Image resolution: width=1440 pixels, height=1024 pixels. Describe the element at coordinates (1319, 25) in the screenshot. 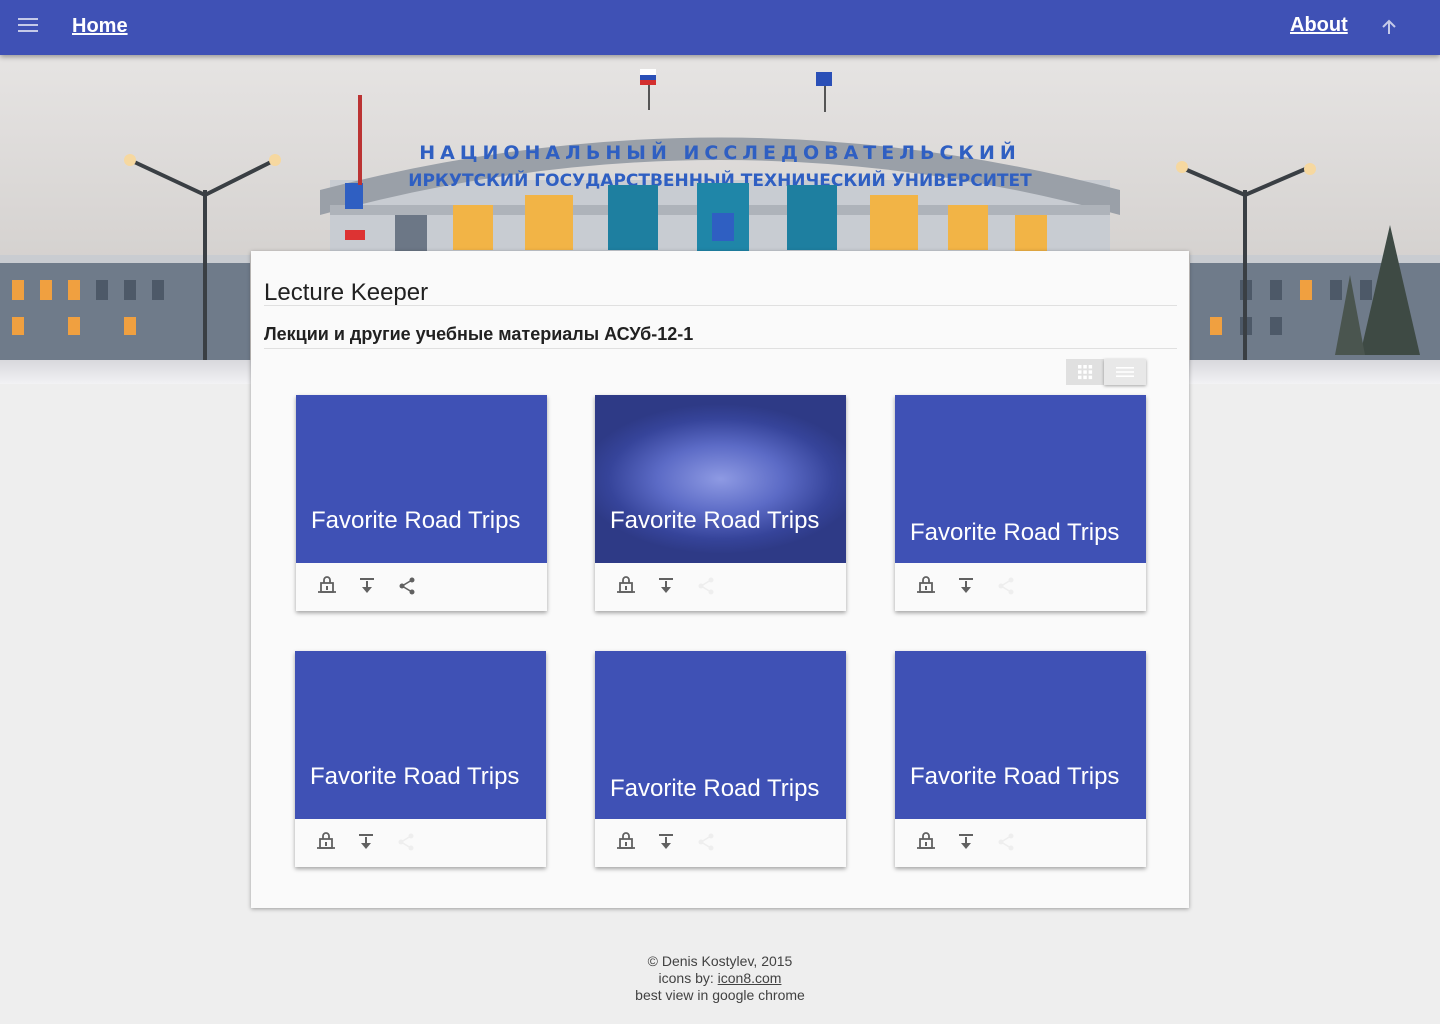

I see `nav-about-link: About` at that location.